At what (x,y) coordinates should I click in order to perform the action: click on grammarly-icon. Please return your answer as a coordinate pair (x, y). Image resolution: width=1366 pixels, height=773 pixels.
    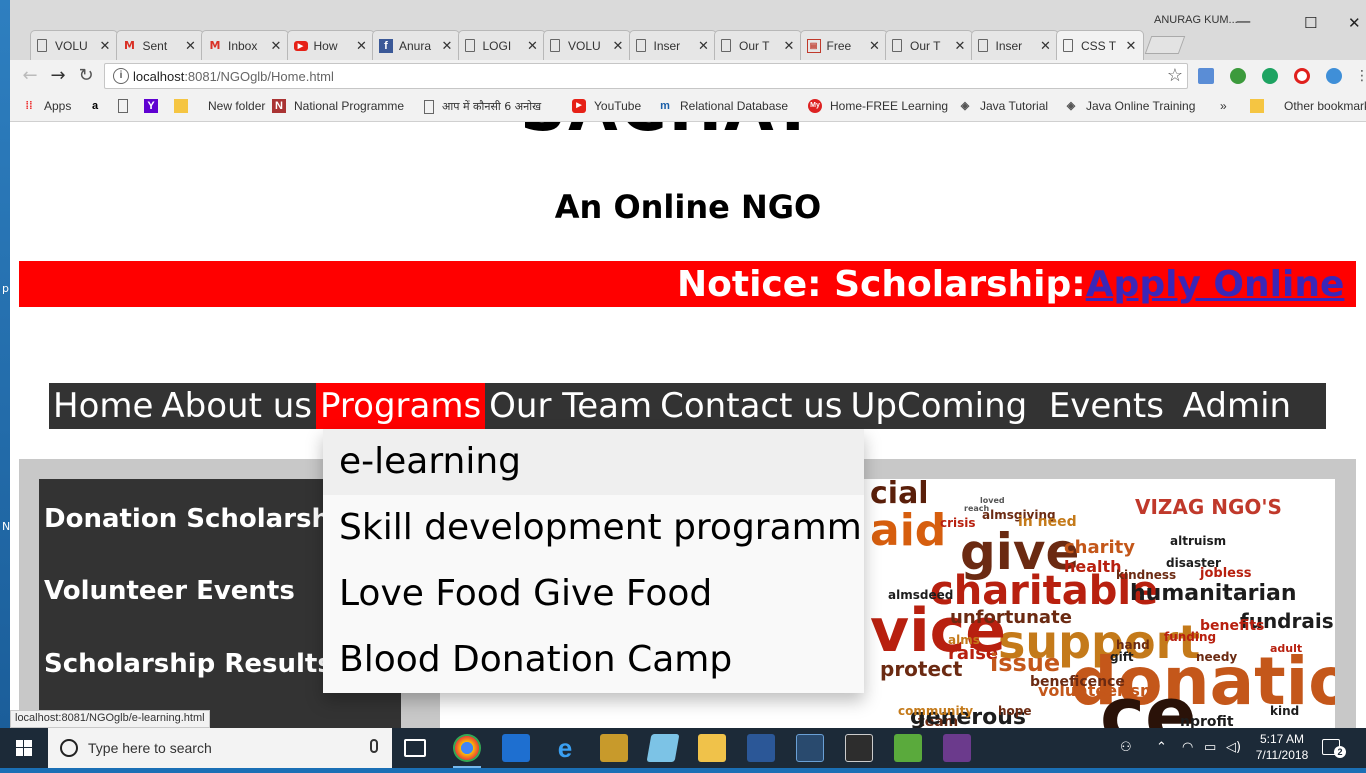
    Looking at the image, I should click on (1270, 76).